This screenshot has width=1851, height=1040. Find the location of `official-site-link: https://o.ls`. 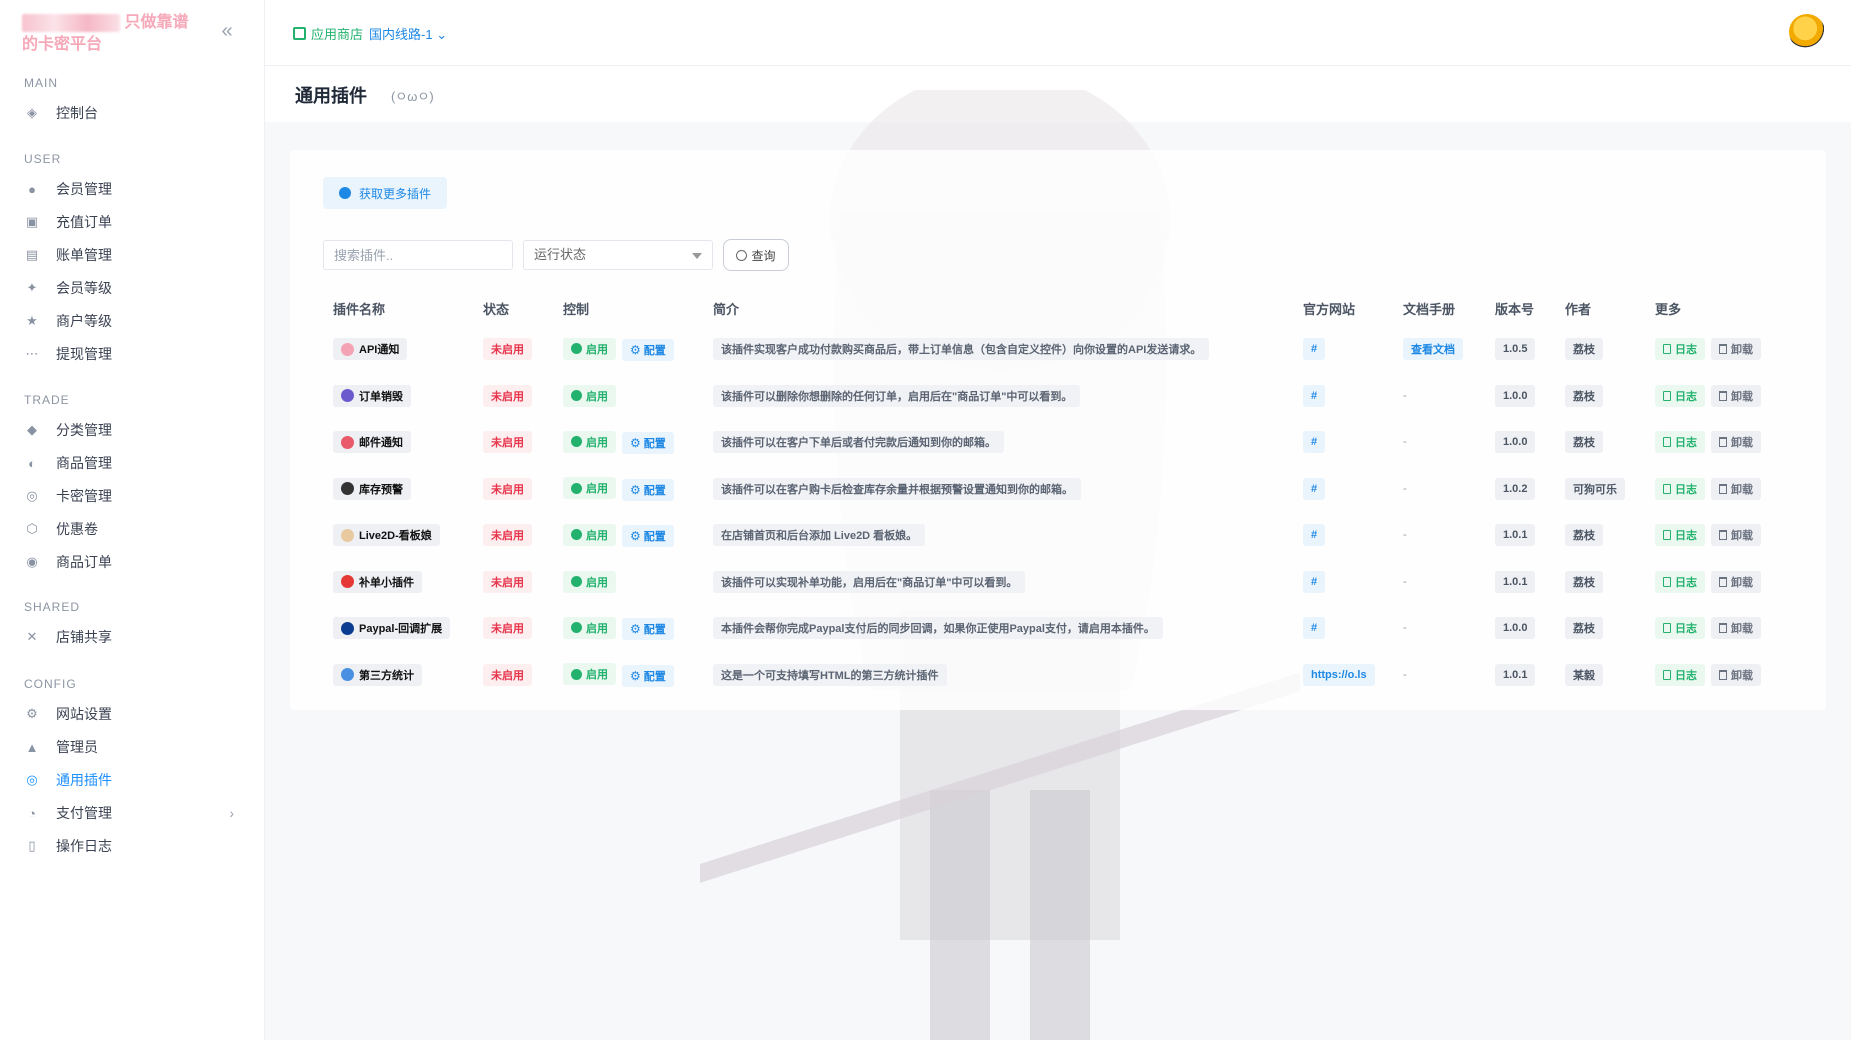

official-site-link: https://o.ls is located at coordinates (1339, 674).